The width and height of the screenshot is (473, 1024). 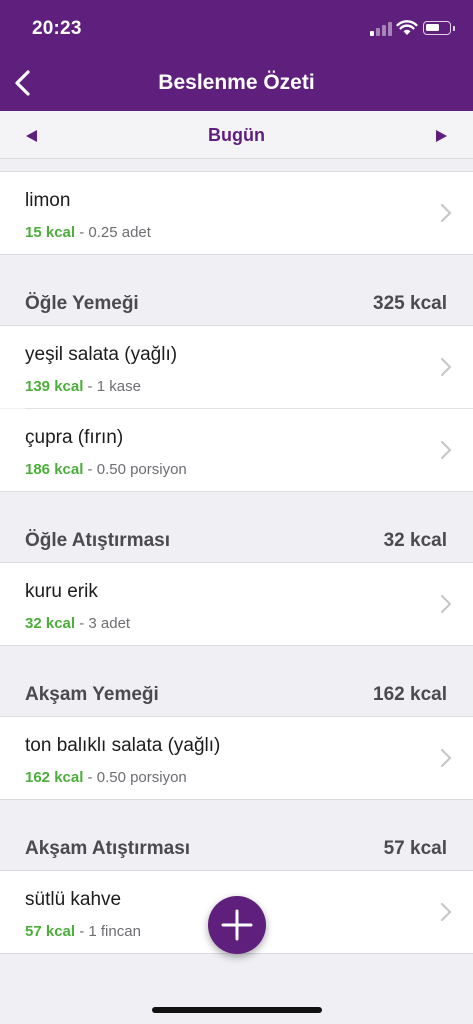 What do you see at coordinates (407, 27) in the screenshot?
I see `wifi-icon` at bounding box center [407, 27].